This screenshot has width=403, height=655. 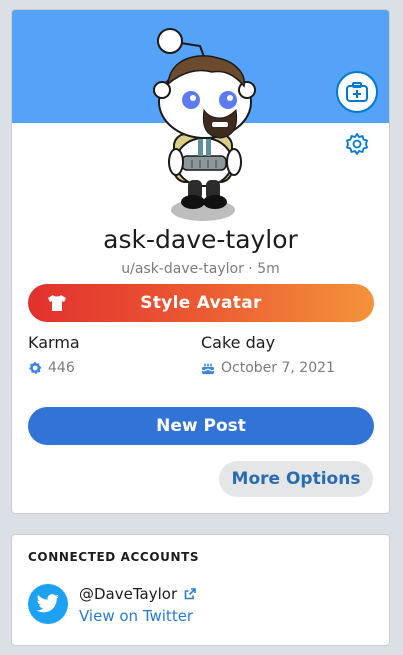 What do you see at coordinates (278, 368) in the screenshot?
I see `cake-day-value: October 7, 2021` at bounding box center [278, 368].